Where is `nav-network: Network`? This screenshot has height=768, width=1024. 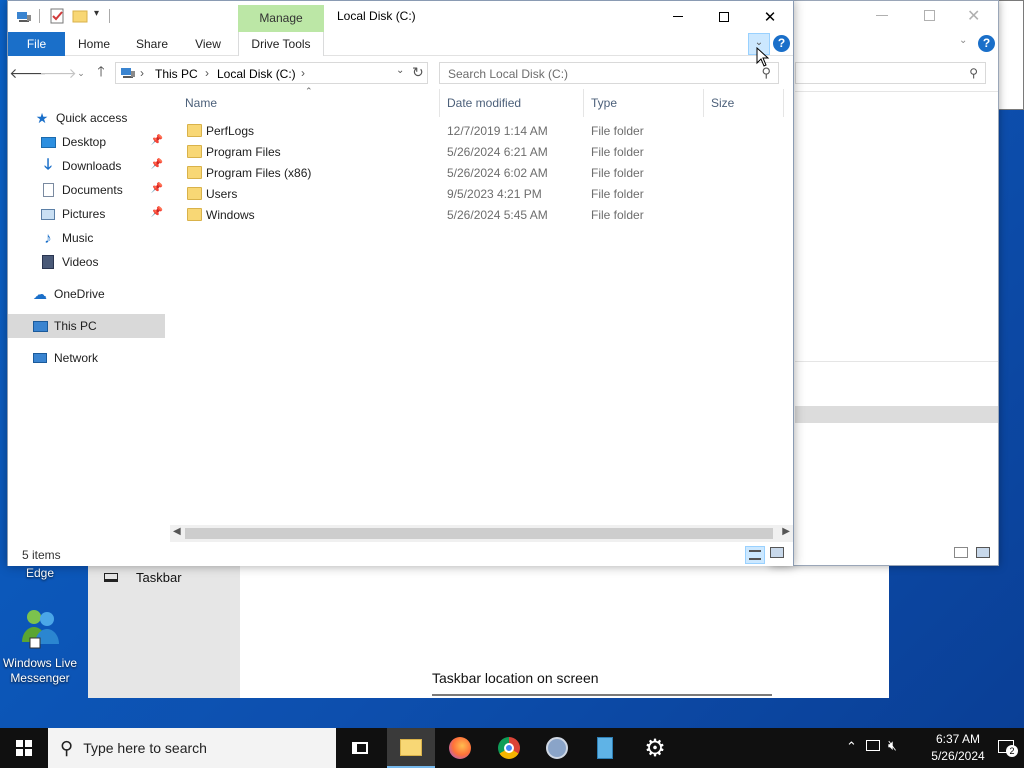 nav-network: Network is located at coordinates (86, 358).